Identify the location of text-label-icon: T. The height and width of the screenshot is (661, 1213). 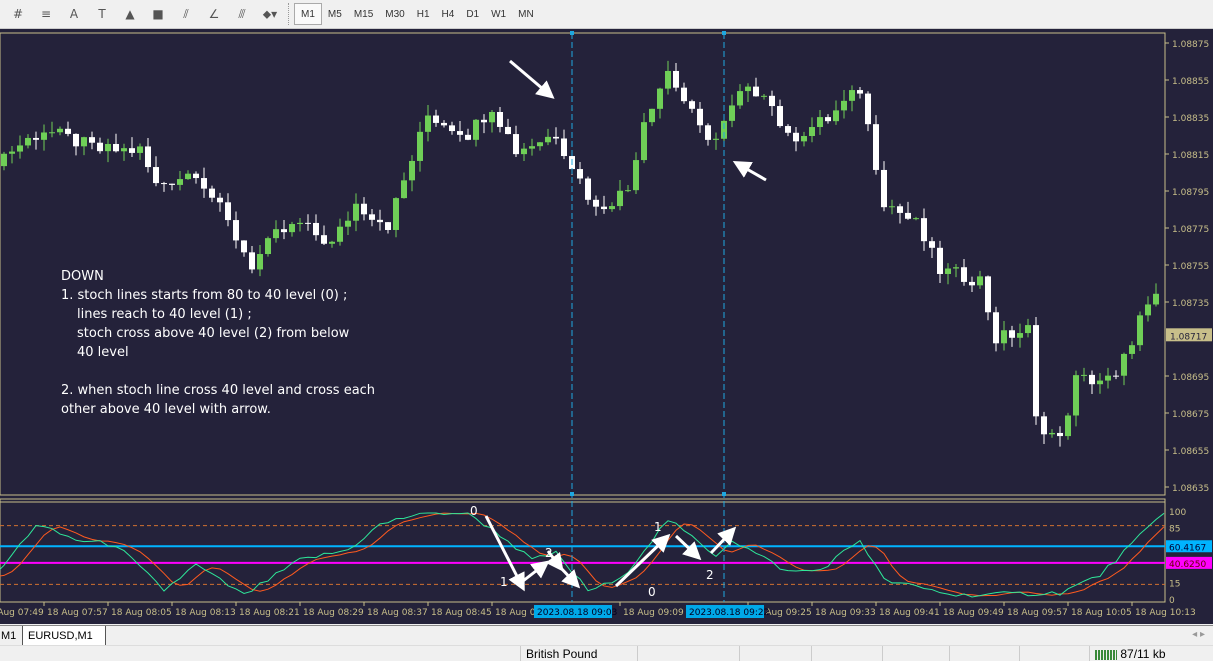
(102, 14).